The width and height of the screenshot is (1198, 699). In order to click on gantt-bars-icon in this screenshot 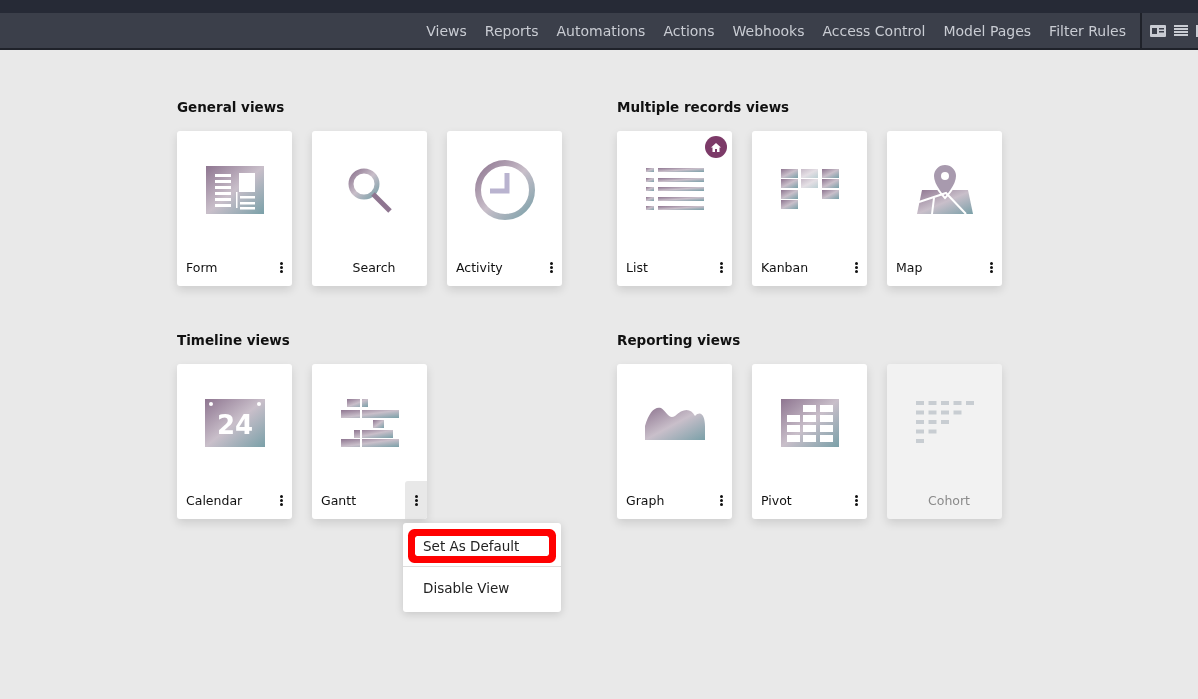, I will do `click(369, 422)`.